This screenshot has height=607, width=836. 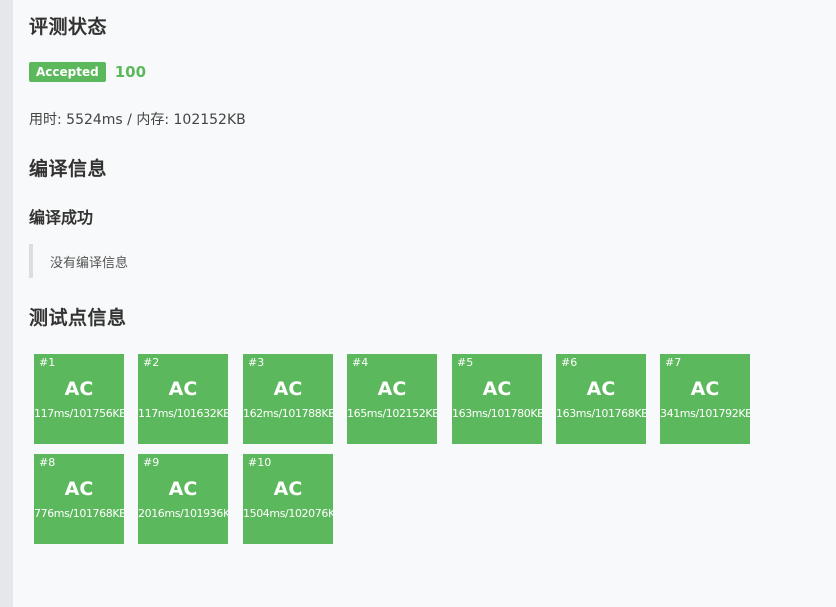 What do you see at coordinates (569, 362) in the screenshot?
I see `test-case-number: #6` at bounding box center [569, 362].